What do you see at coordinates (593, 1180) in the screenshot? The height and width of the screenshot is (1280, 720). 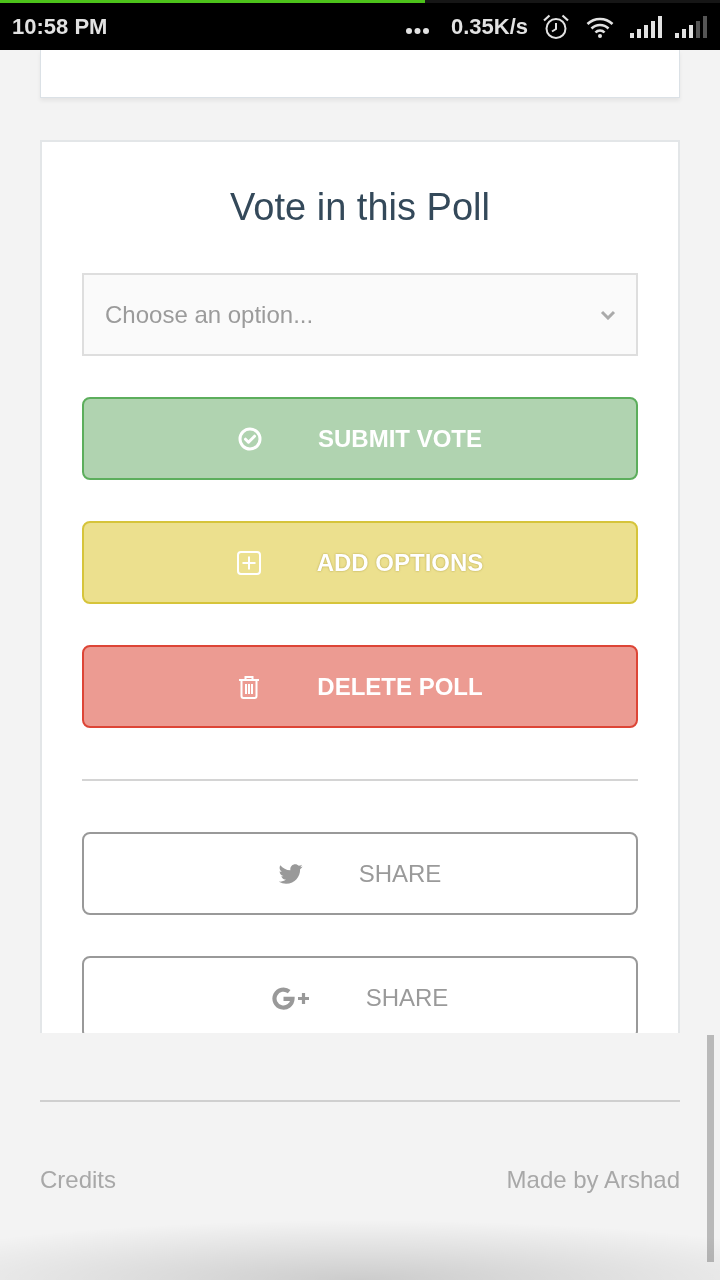 I see `author-credit: Made by Arshad` at bounding box center [593, 1180].